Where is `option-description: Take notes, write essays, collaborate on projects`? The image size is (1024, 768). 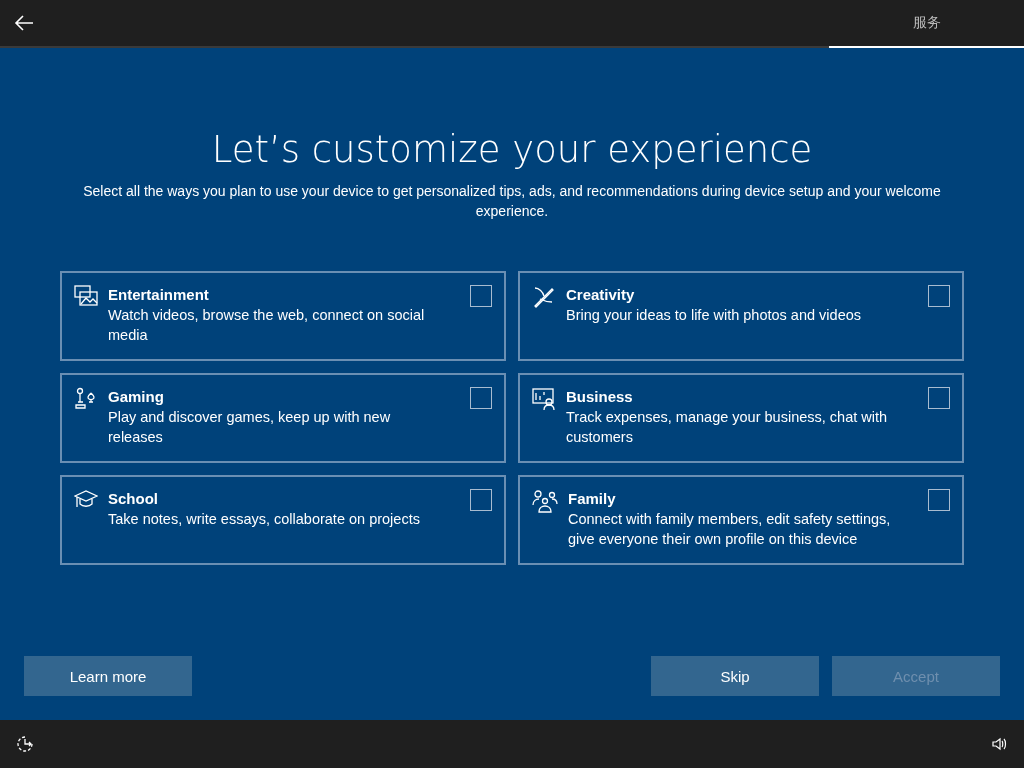
option-description: Take notes, write essays, collaborate on projects is located at coordinates (264, 519).